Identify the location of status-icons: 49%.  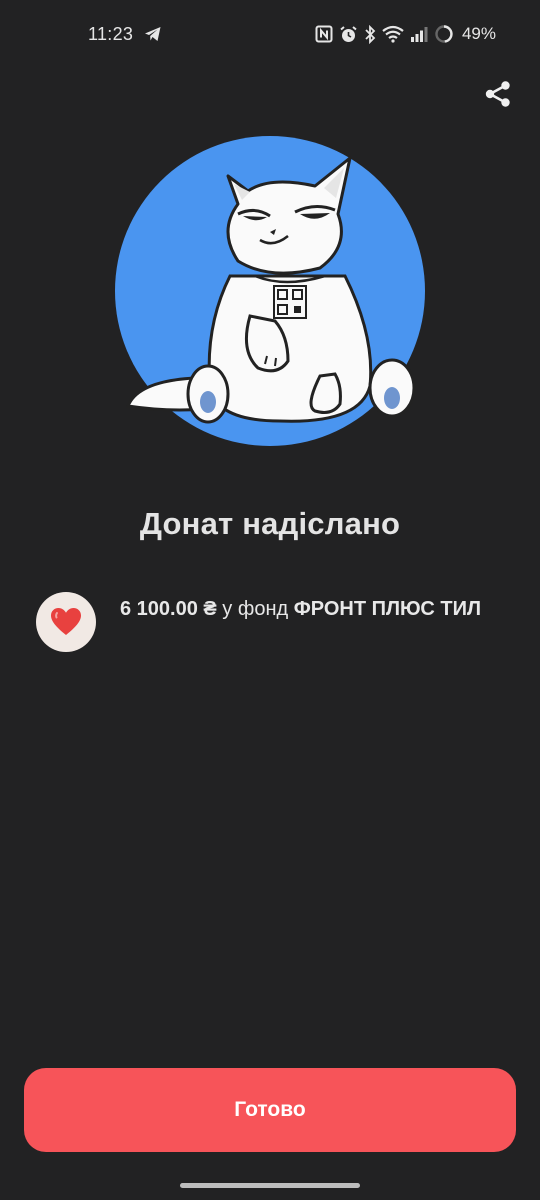
(405, 34).